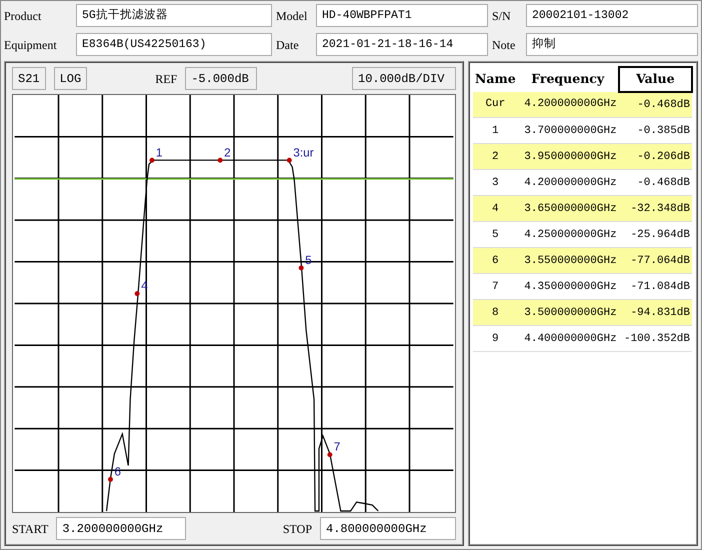 This screenshot has height=550, width=702. I want to click on marker-frequency: 3.950000000GHz, so click(568, 157).